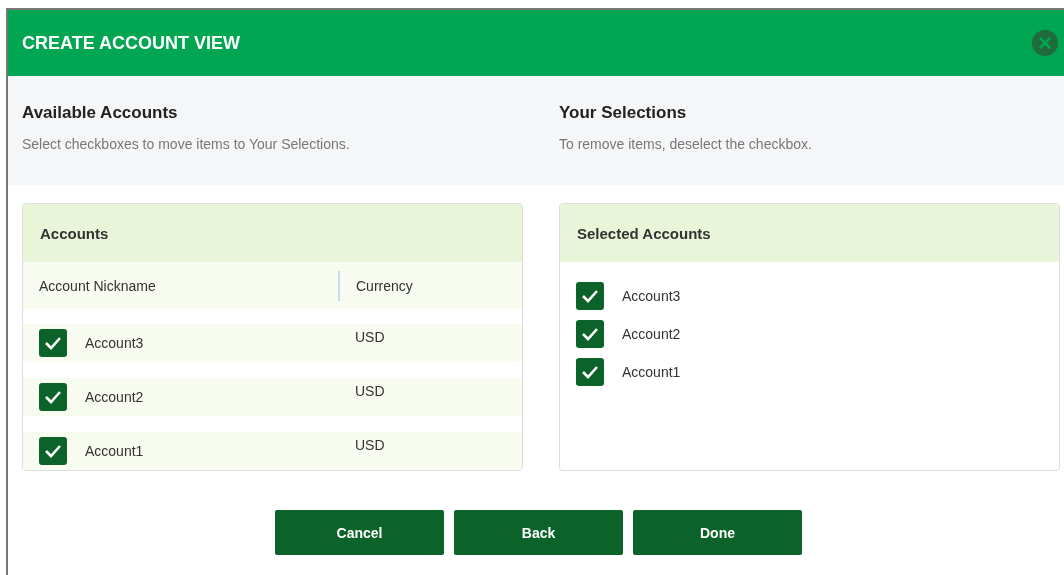 This screenshot has width=1064, height=575. What do you see at coordinates (100, 113) in the screenshot?
I see `section-heading: Available Accounts` at bounding box center [100, 113].